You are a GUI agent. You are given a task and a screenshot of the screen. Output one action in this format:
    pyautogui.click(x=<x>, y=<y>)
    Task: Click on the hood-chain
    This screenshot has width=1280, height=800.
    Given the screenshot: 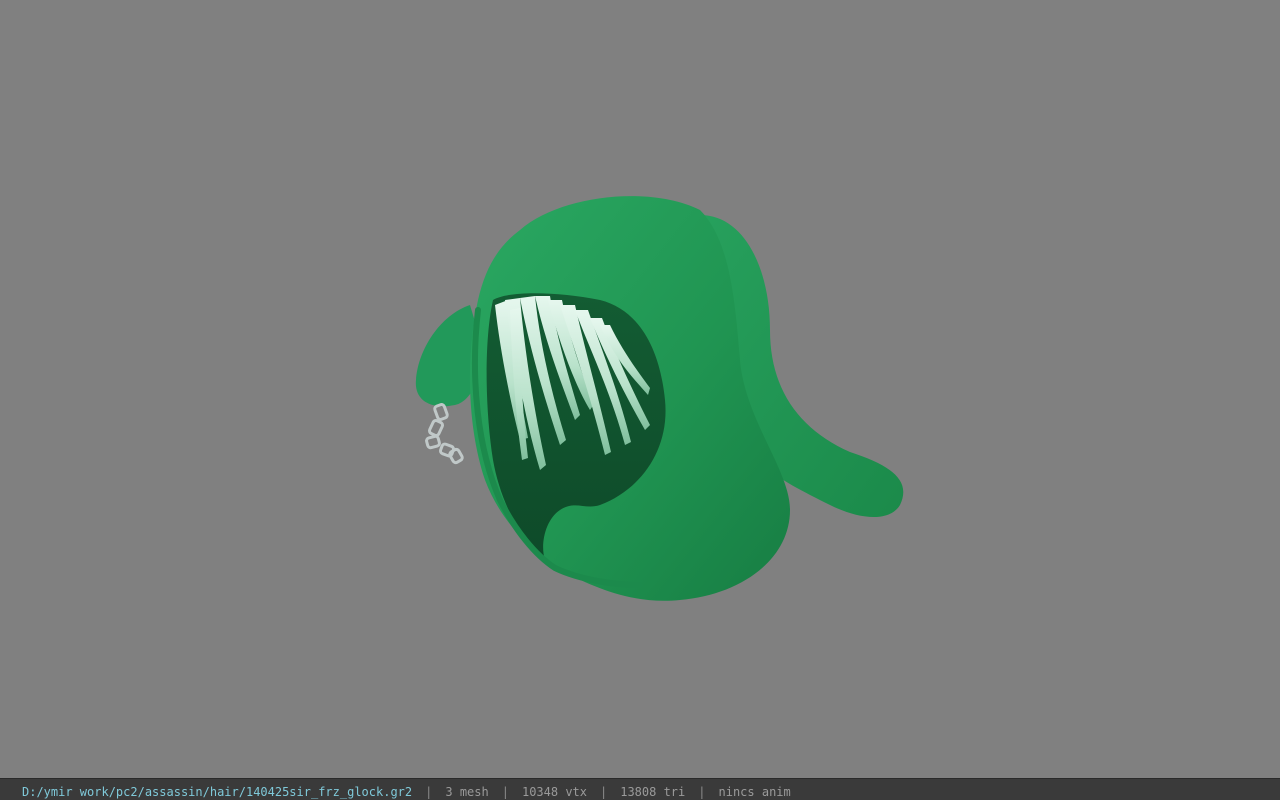 What is the action you would take?
    pyautogui.click(x=444, y=434)
    